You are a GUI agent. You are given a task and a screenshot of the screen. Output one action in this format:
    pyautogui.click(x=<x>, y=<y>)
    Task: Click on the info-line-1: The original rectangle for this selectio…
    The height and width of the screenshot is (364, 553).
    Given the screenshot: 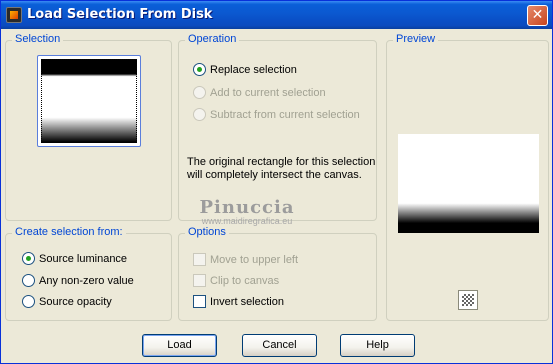 What is the action you would take?
    pyautogui.click(x=281, y=162)
    